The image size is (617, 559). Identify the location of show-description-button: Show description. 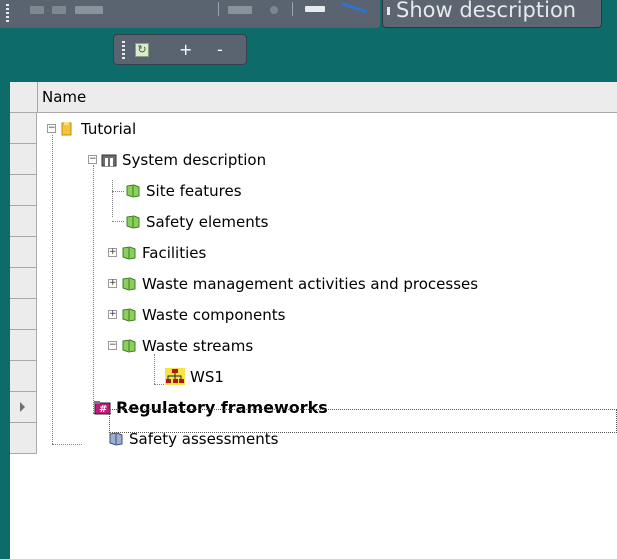
(492, 14).